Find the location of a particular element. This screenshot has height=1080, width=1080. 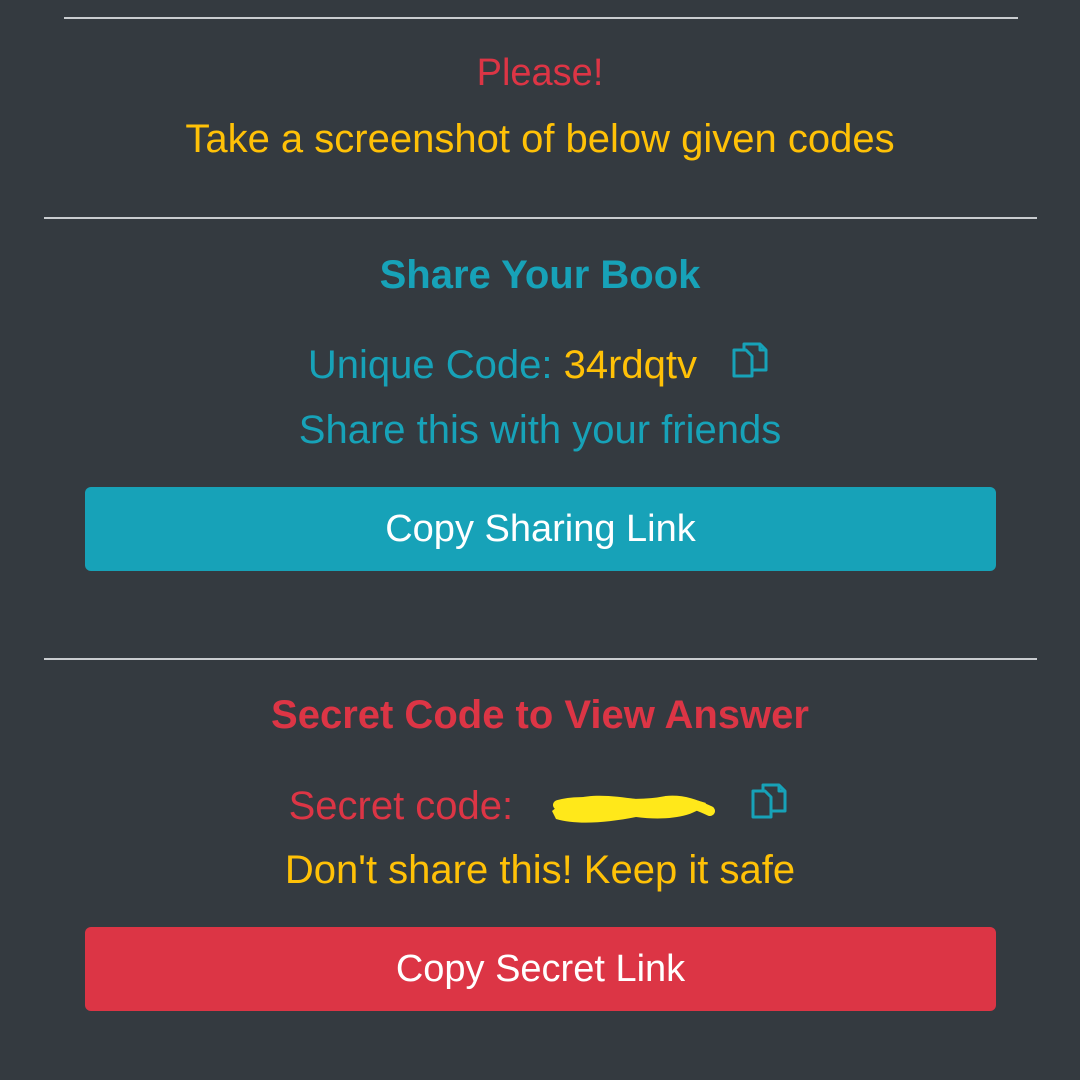

secret-code-label: Secret code: is located at coordinates (401, 806).